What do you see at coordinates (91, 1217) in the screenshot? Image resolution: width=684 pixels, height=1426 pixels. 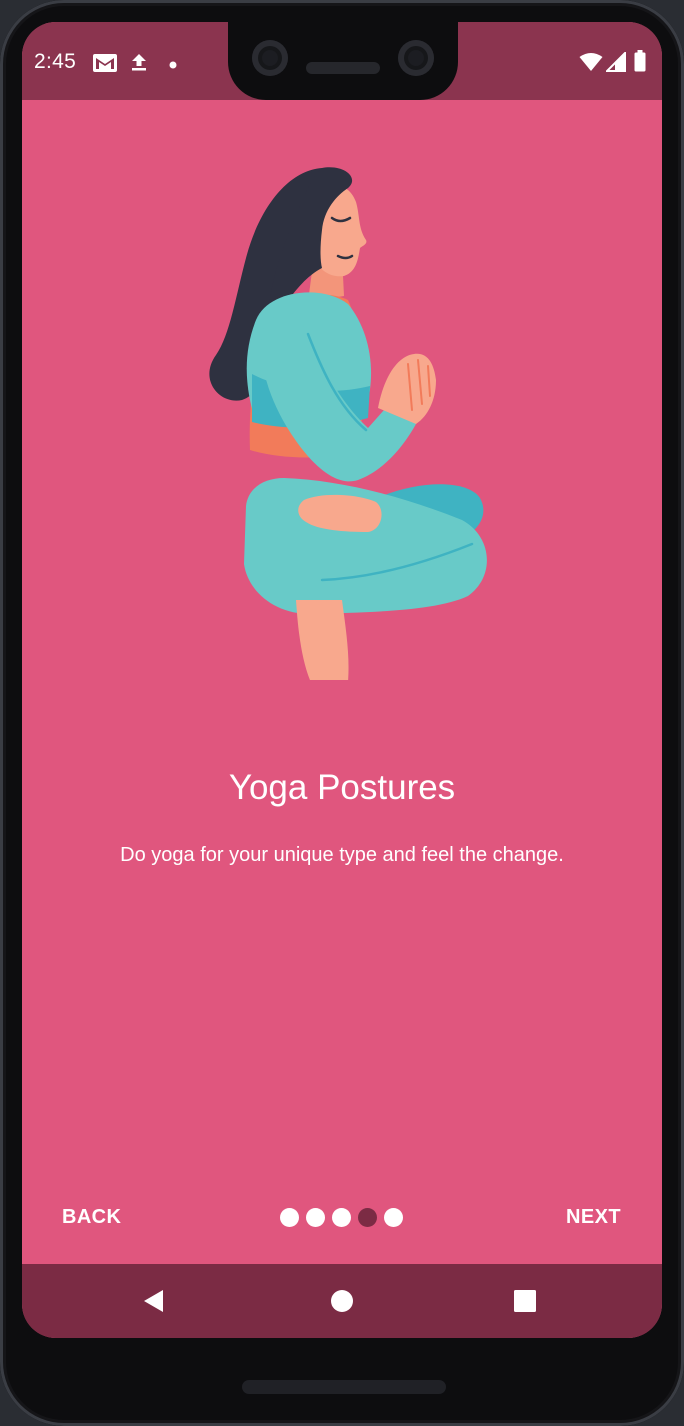 I see `back-button: BACK` at bounding box center [91, 1217].